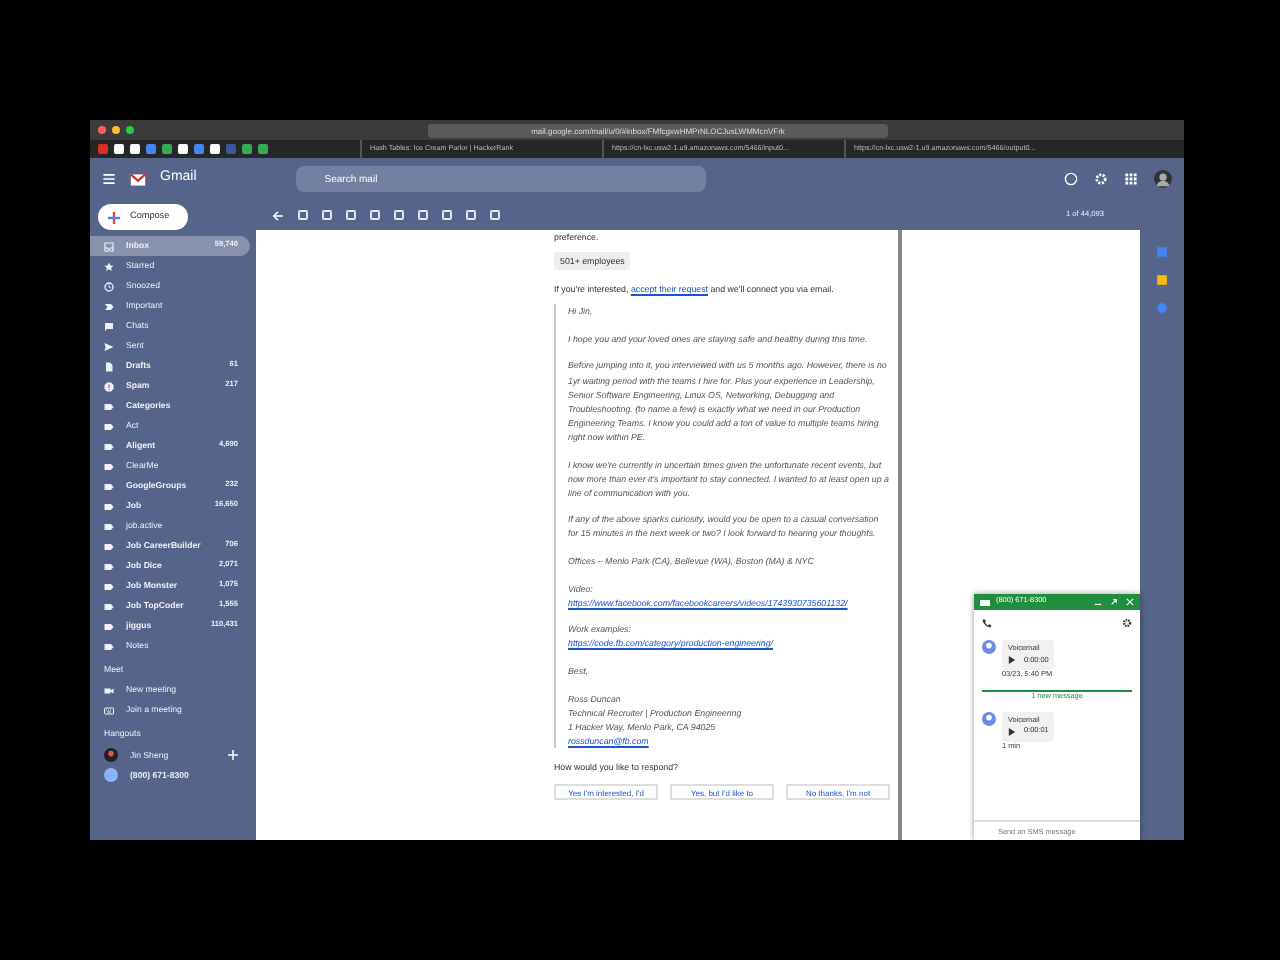 The image size is (1280, 960). I want to click on calendar-icon, so click(1162, 252).